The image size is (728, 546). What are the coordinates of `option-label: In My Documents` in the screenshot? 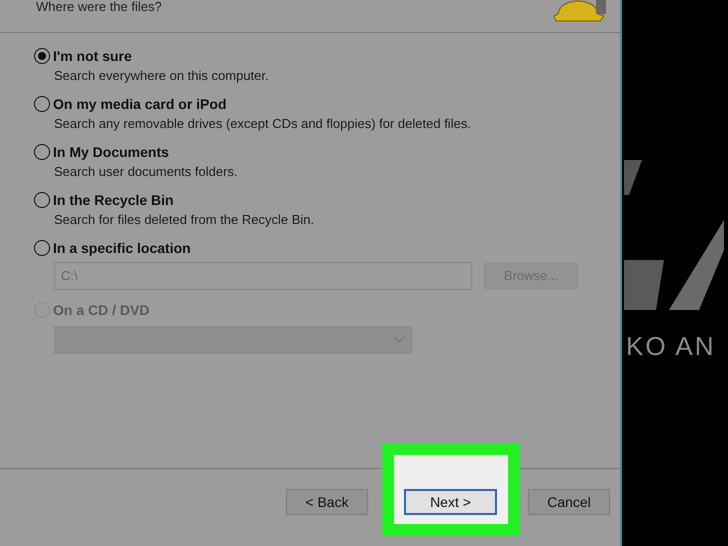 It's located at (111, 152).